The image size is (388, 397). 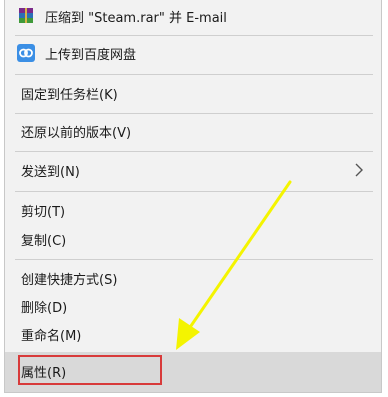 I want to click on menu-item-label: 上传到百度网盘, so click(x=91, y=55).